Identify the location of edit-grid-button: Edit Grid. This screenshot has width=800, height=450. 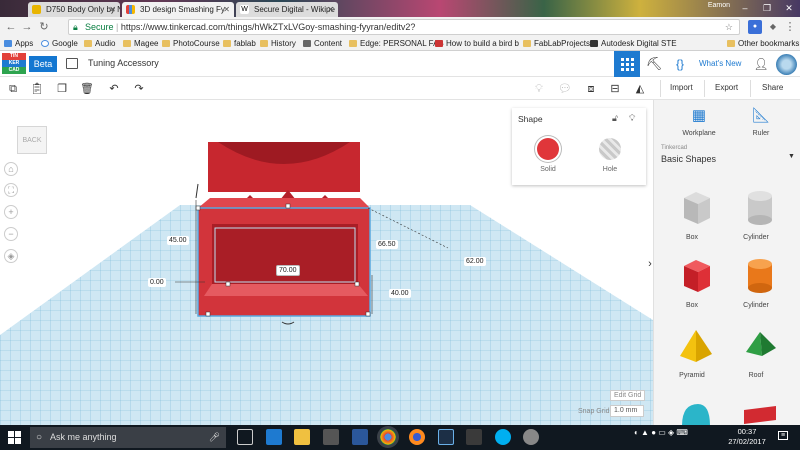
(628, 395).